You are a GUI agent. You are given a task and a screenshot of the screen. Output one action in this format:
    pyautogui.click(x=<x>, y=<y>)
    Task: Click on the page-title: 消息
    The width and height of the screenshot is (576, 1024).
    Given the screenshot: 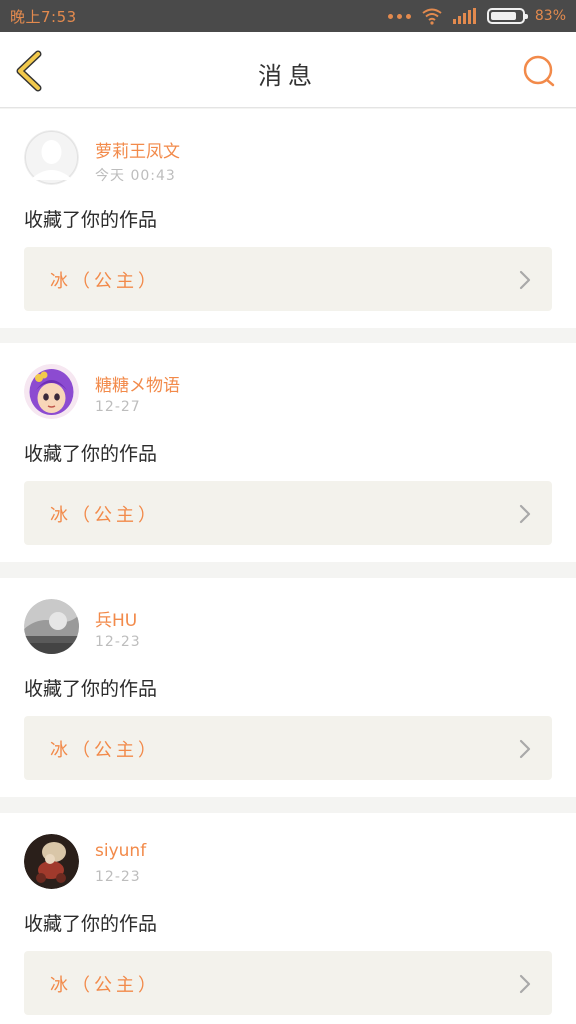 What is the action you would take?
    pyautogui.click(x=288, y=76)
    